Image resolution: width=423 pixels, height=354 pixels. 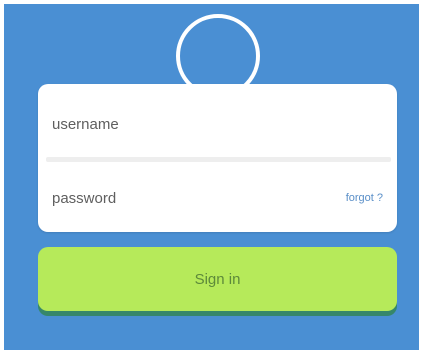 I want to click on password-input, so click(x=162, y=198).